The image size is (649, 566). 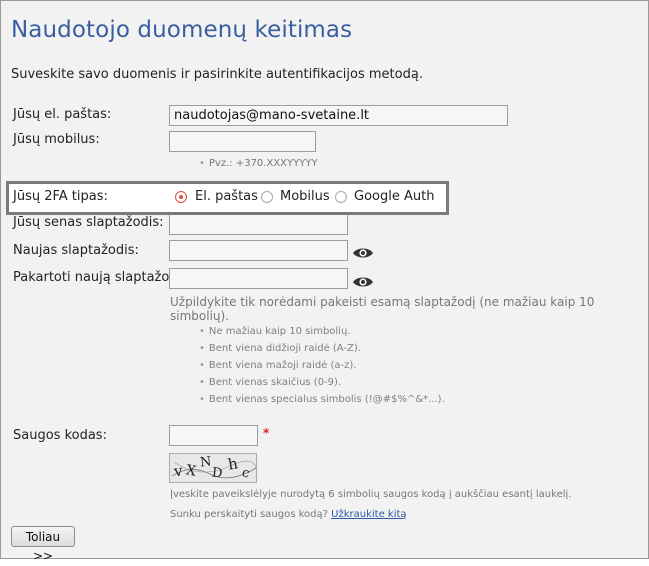 I want to click on twofa-radio-google, so click(x=341, y=197).